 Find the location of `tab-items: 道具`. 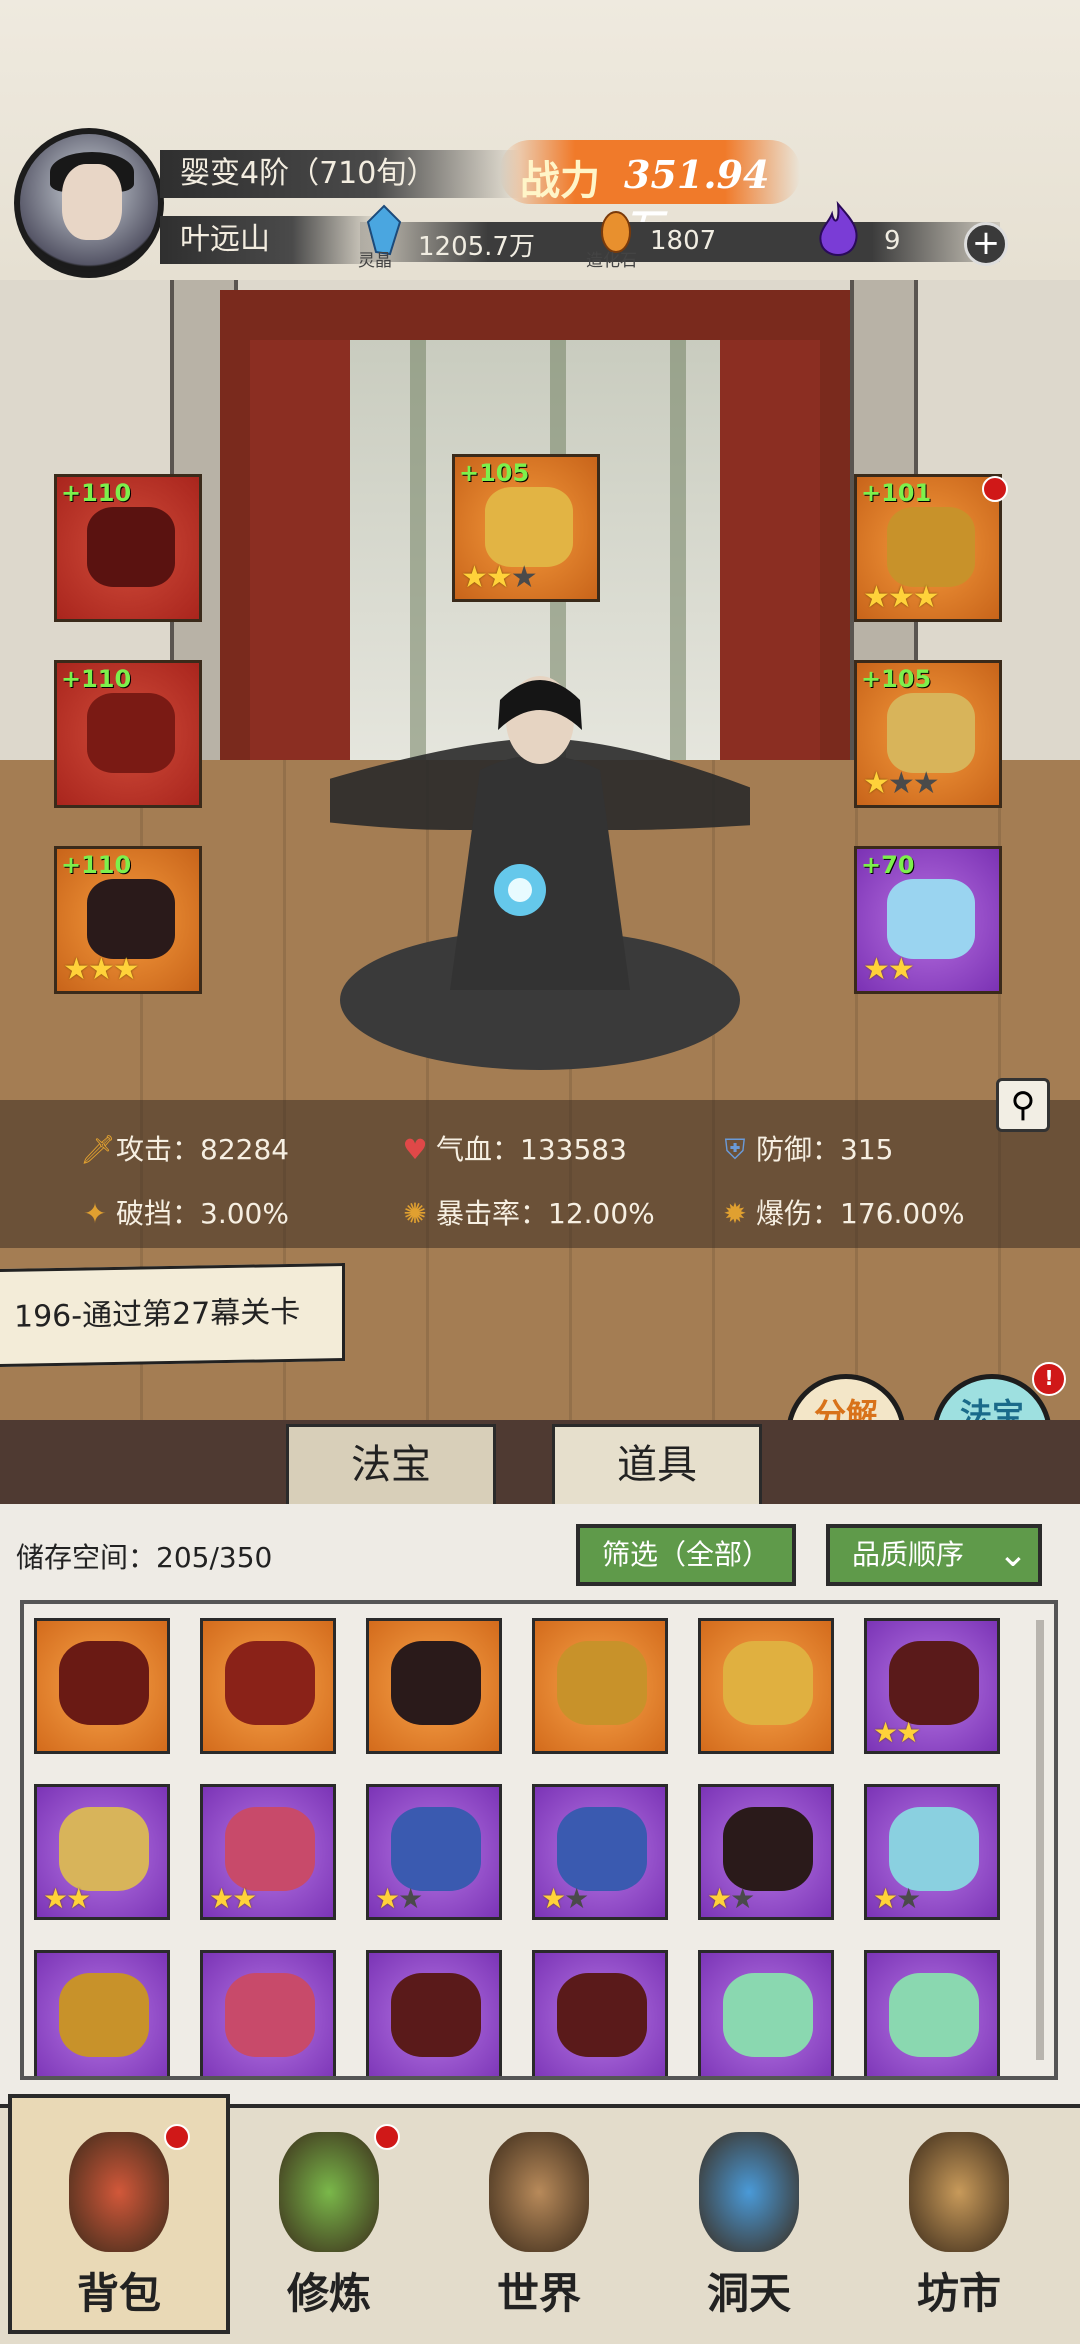

tab-items: 道具 is located at coordinates (657, 1464).